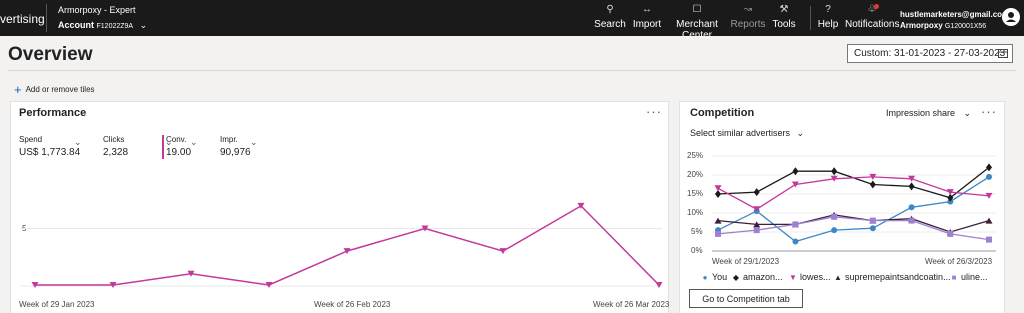 The width and height of the screenshot is (1024, 313). Describe the element at coordinates (736, 277) in the screenshot. I see `diamond-marker-icon: ◆` at that location.